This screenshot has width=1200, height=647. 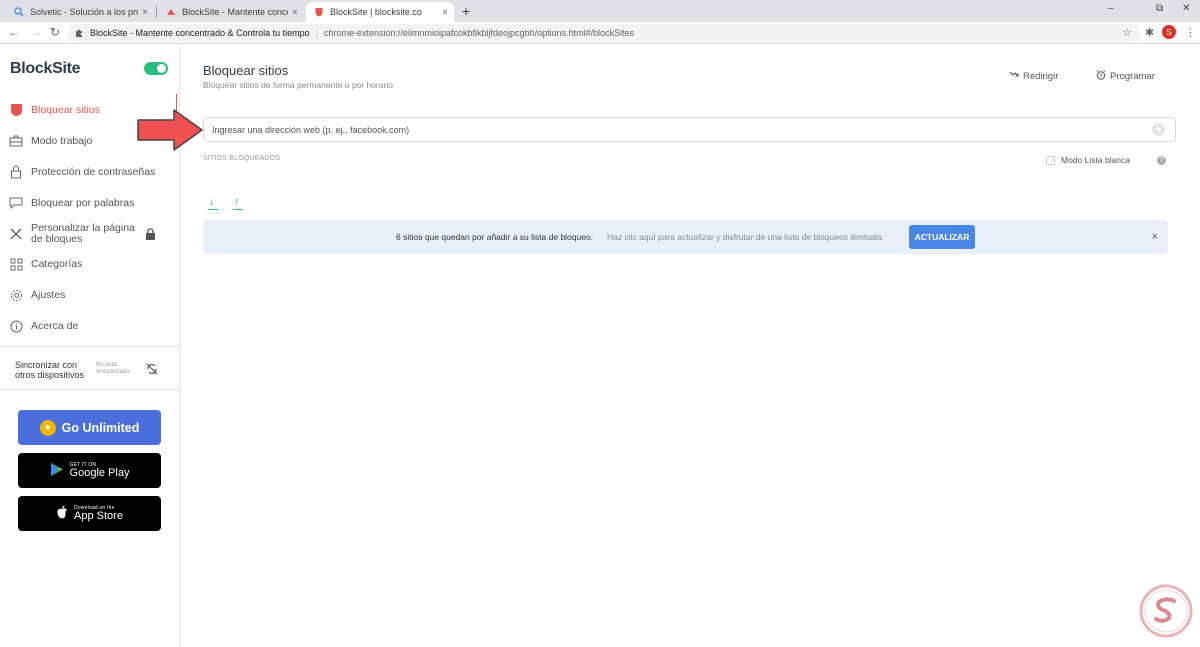 What do you see at coordinates (14, 32) in the screenshot?
I see `back-button: ←` at bounding box center [14, 32].